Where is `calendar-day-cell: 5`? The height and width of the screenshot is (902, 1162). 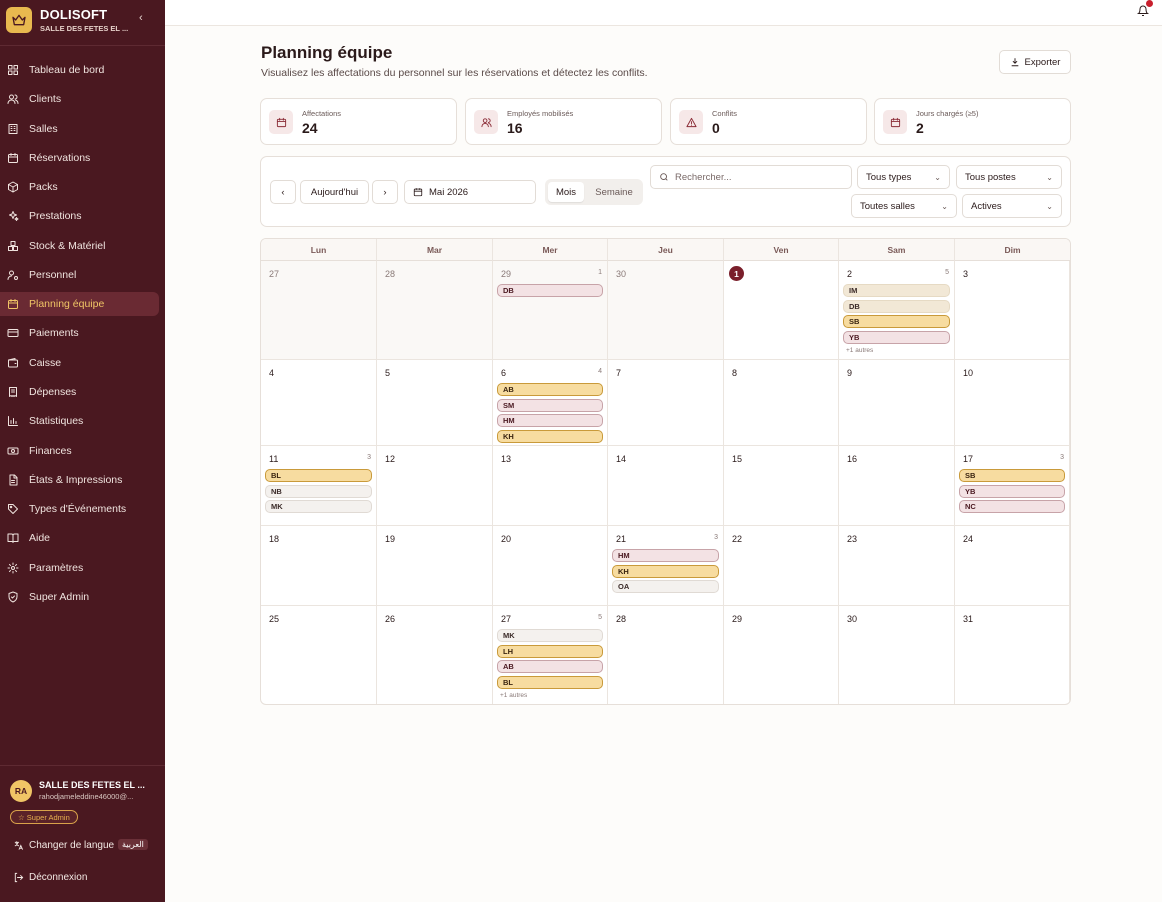
calendar-day-cell: 5 is located at coordinates (435, 403).